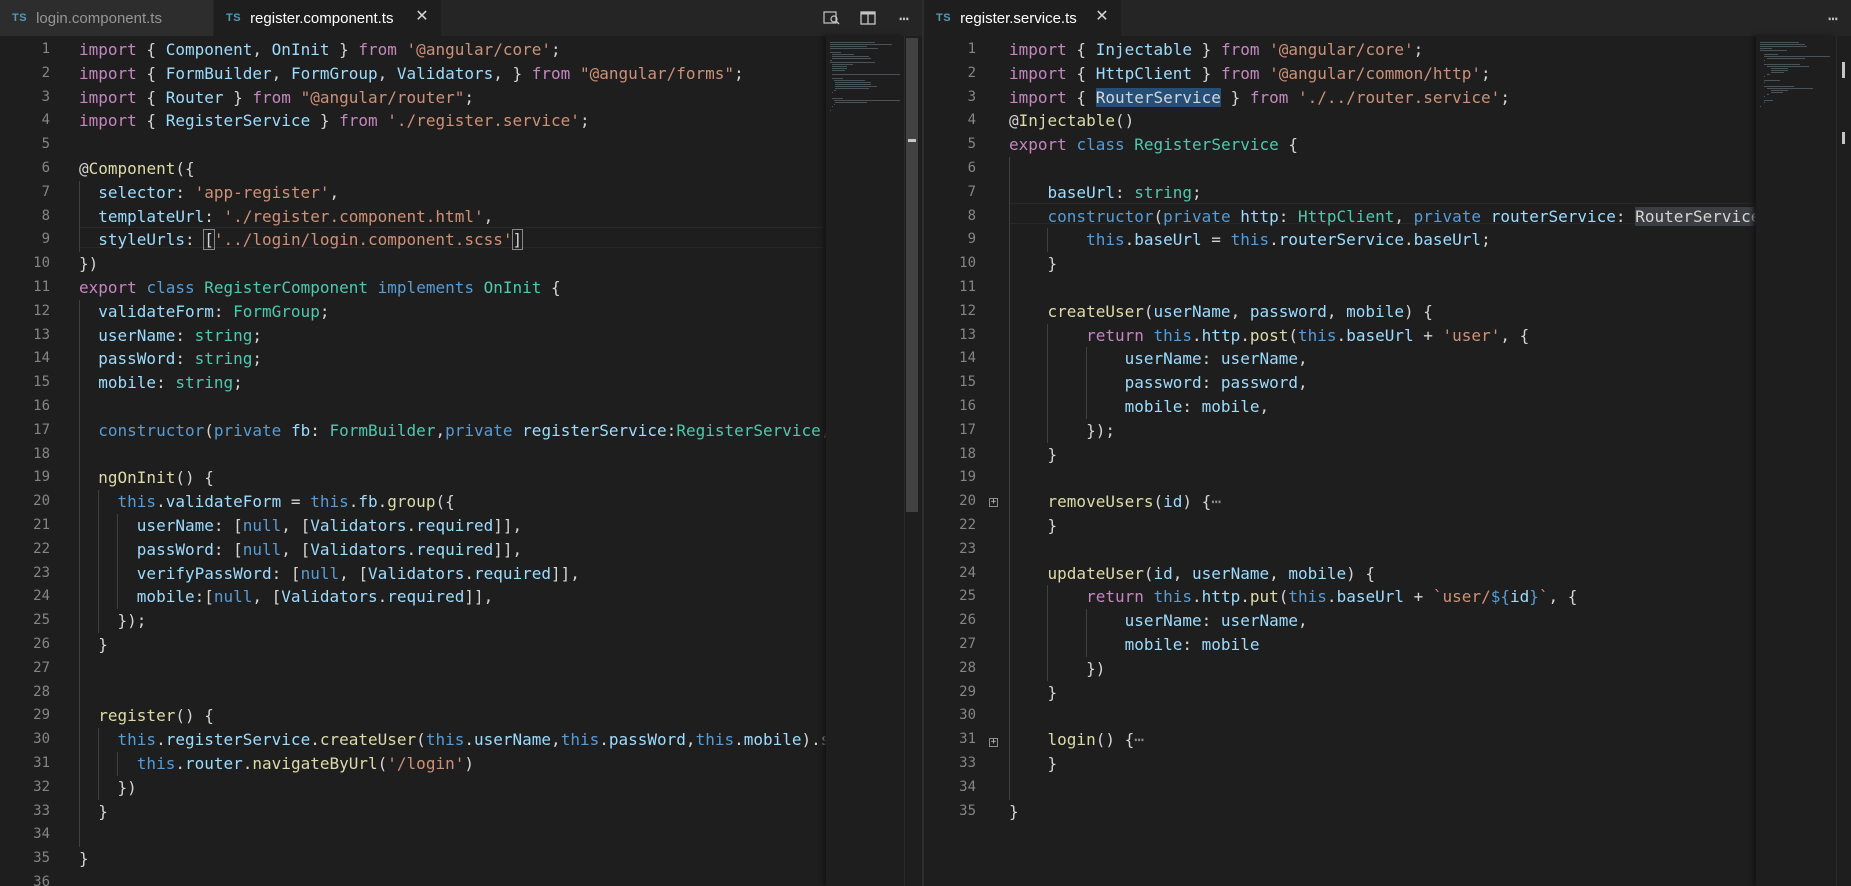  I want to click on typescript-file-icon: TS, so click(20, 18).